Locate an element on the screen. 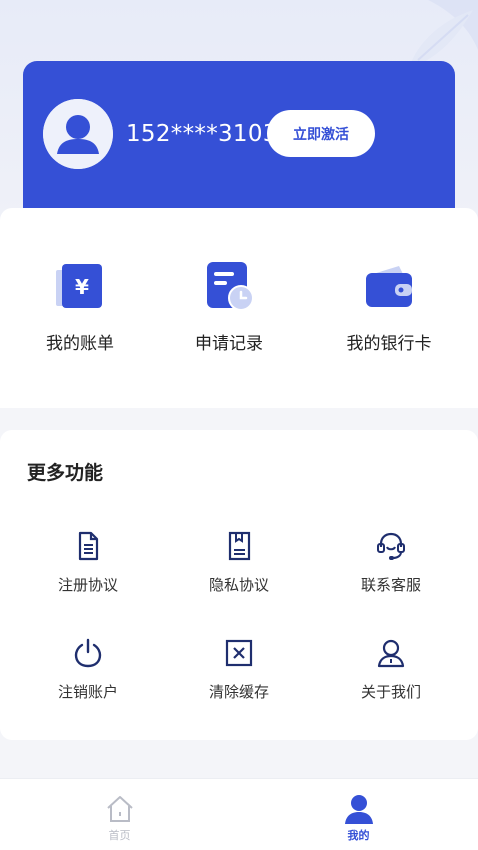 This screenshot has width=478, height=850. activate-button: 立即激活 is located at coordinates (321, 133).